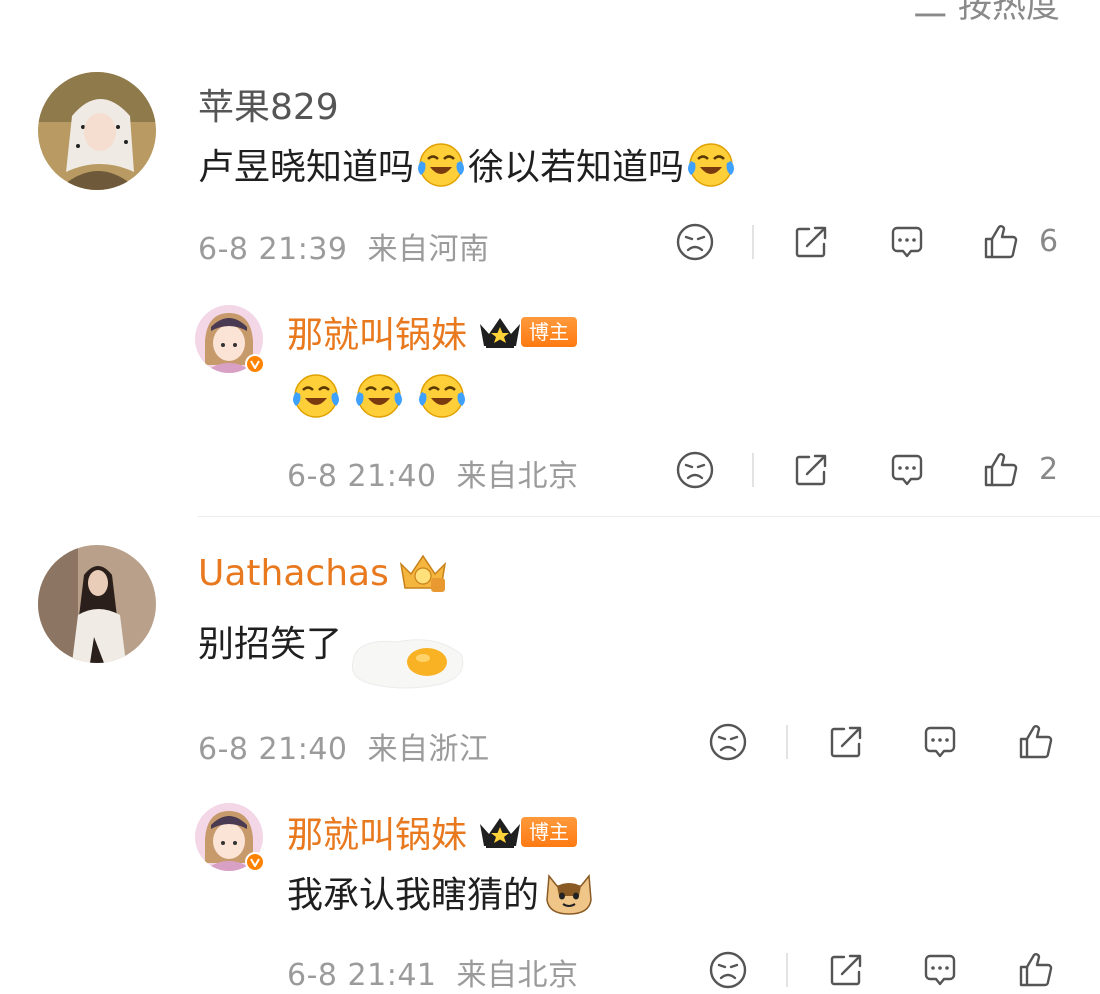 This screenshot has height=994, width=1100. I want to click on like-count: 6, so click(1049, 241).